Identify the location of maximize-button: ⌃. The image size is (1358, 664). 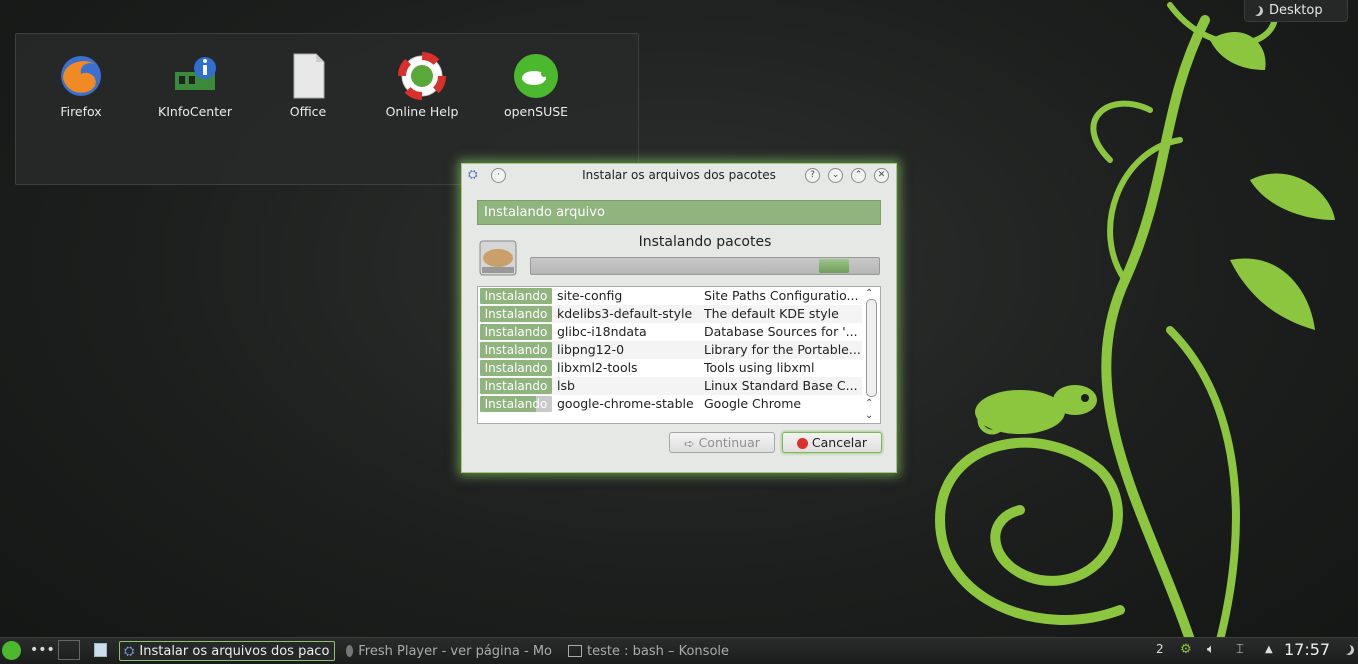
(858, 175).